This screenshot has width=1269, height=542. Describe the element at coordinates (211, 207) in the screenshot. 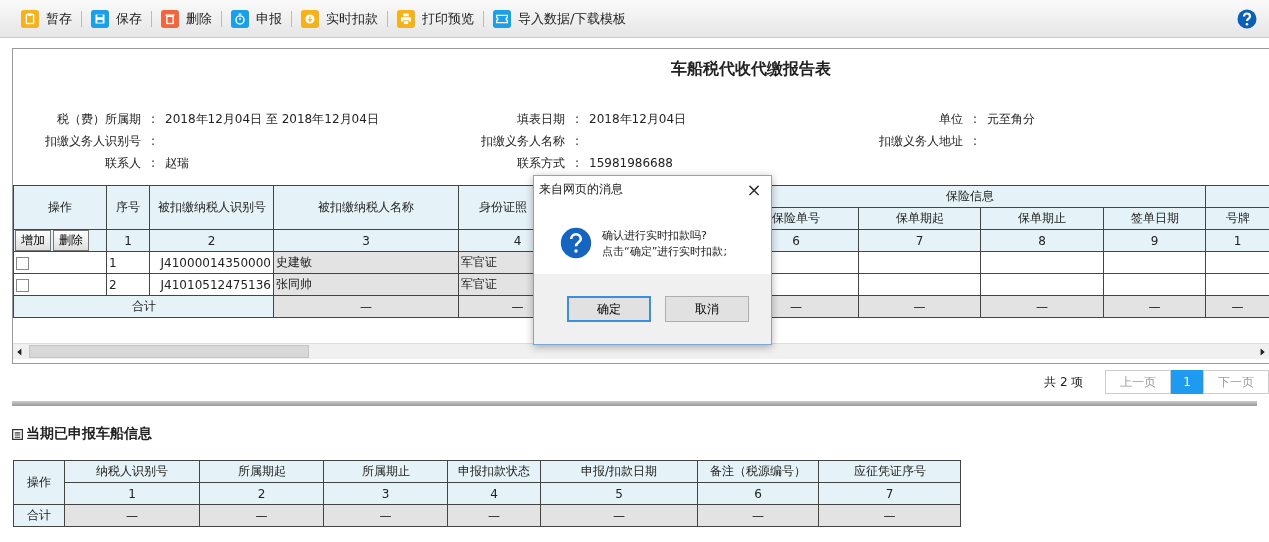

I see `column-header: 被扣缴纳税人识别号` at that location.